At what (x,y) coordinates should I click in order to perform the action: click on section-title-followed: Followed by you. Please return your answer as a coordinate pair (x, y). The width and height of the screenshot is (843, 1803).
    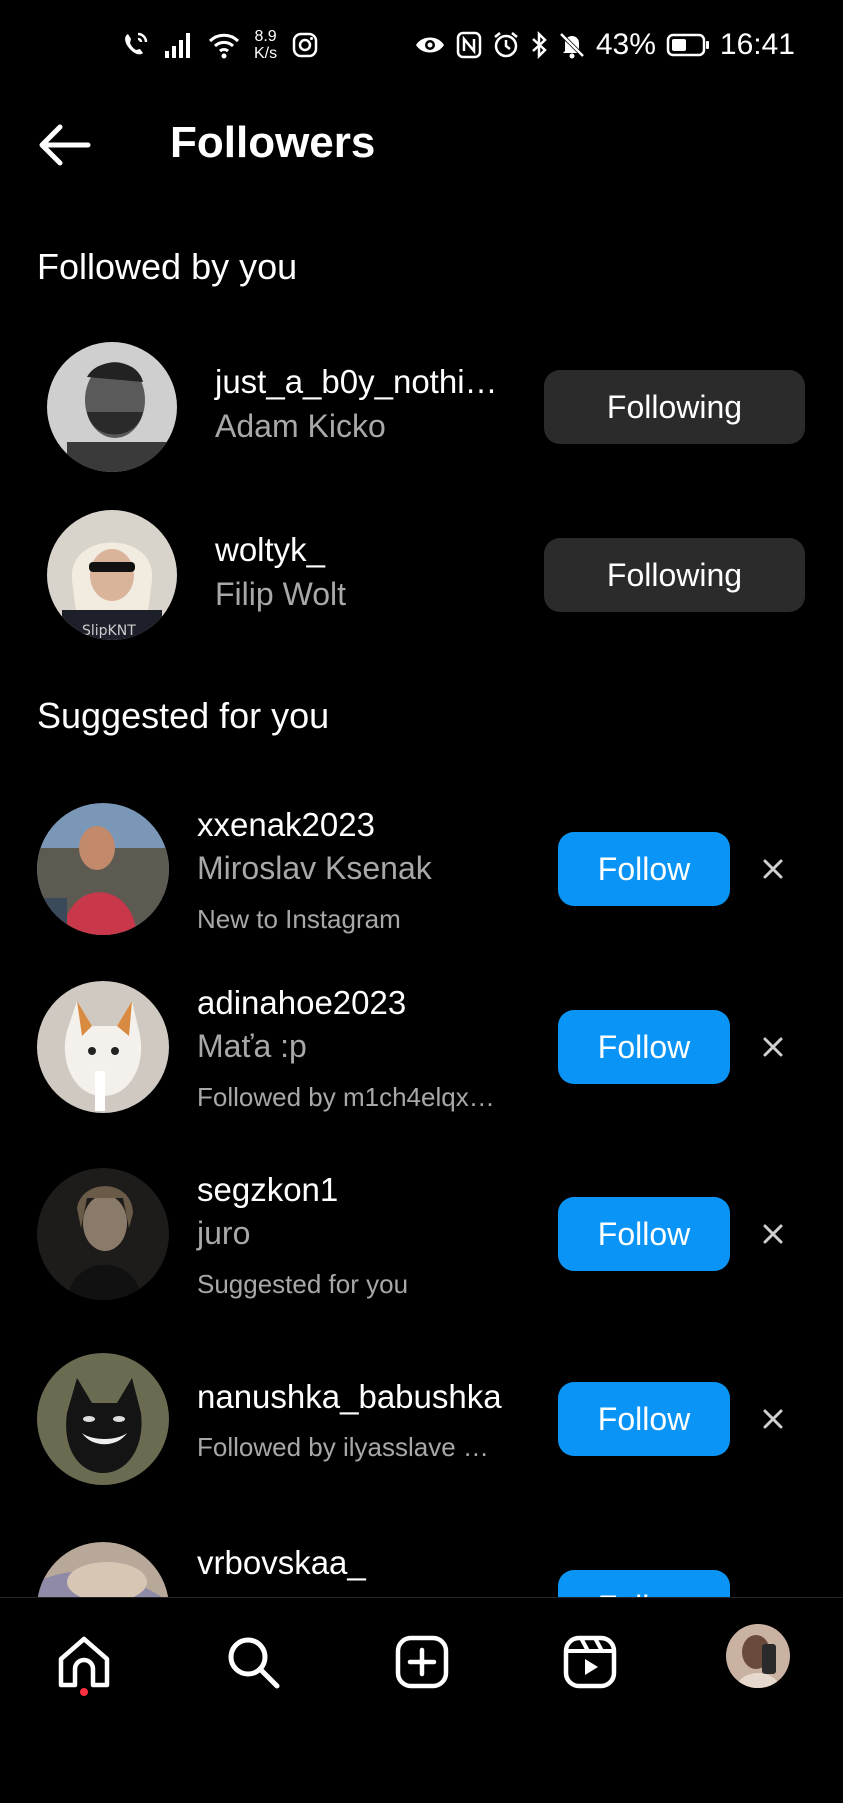
    Looking at the image, I should click on (167, 266).